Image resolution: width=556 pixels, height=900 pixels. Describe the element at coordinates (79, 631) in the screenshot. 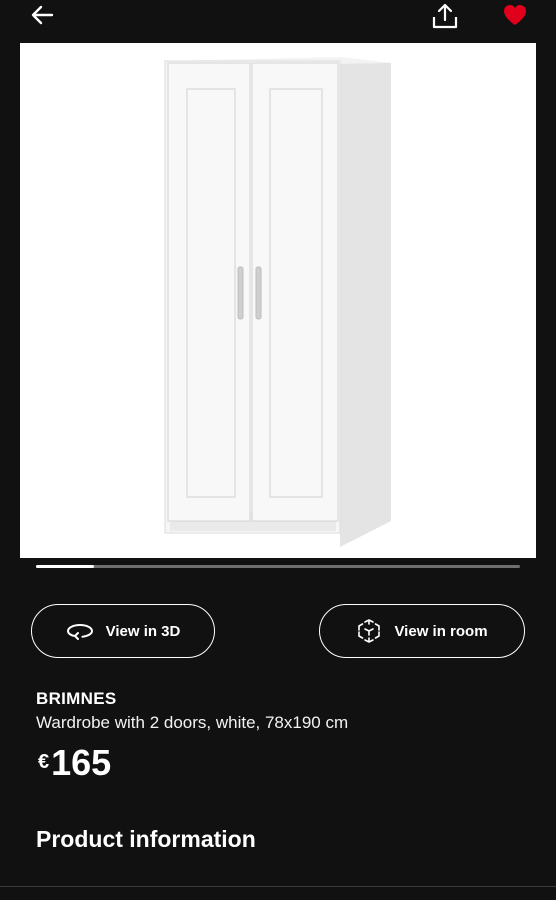

I see `rotate-3d-icon` at that location.